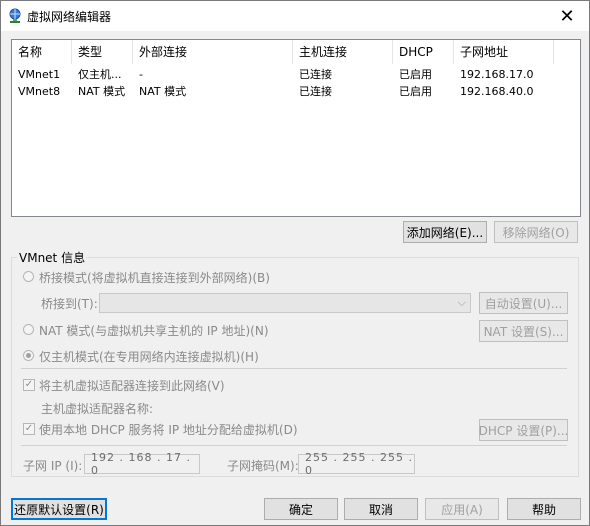  I want to click on bridged-to-select: ⌵, so click(285, 303).